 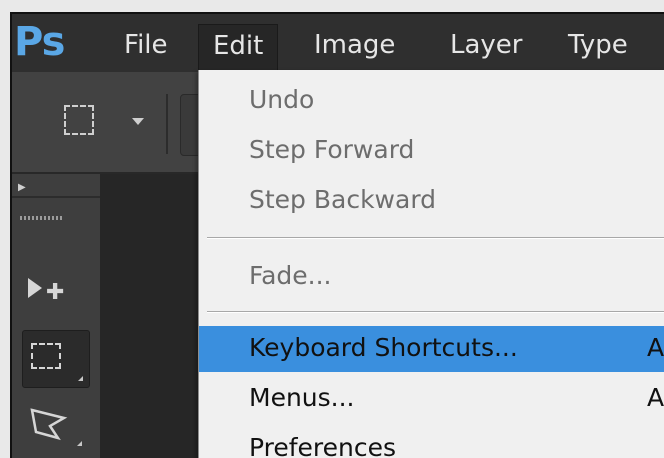 What do you see at coordinates (41, 218) in the screenshot?
I see `panel-grip` at bounding box center [41, 218].